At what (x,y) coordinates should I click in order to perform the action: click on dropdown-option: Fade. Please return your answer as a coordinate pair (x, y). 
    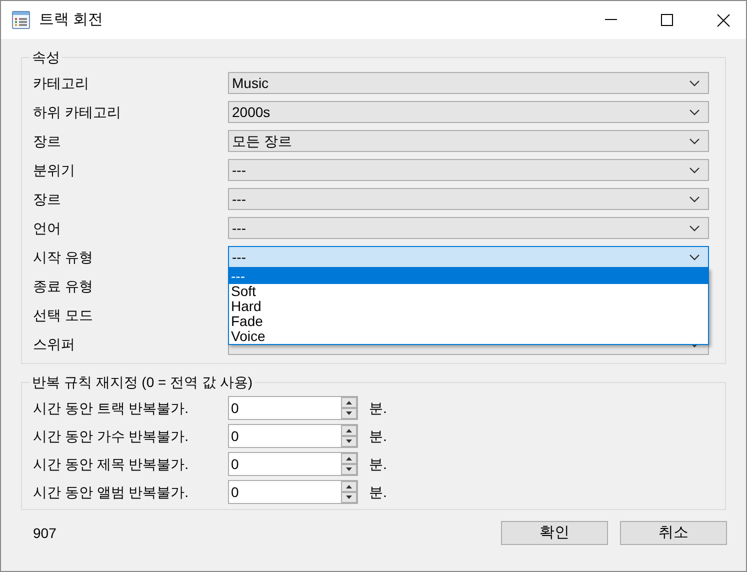
    Looking at the image, I should click on (468, 321).